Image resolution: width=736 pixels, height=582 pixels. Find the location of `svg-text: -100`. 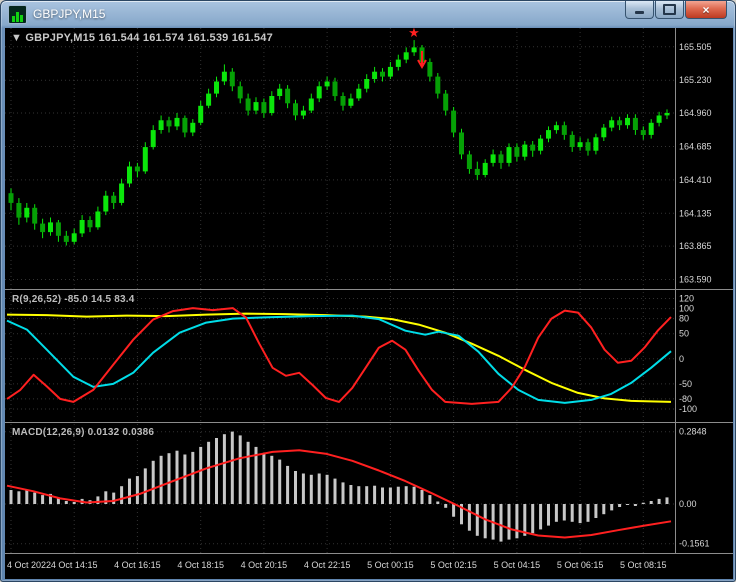

svg-text: -100 is located at coordinates (688, 409).